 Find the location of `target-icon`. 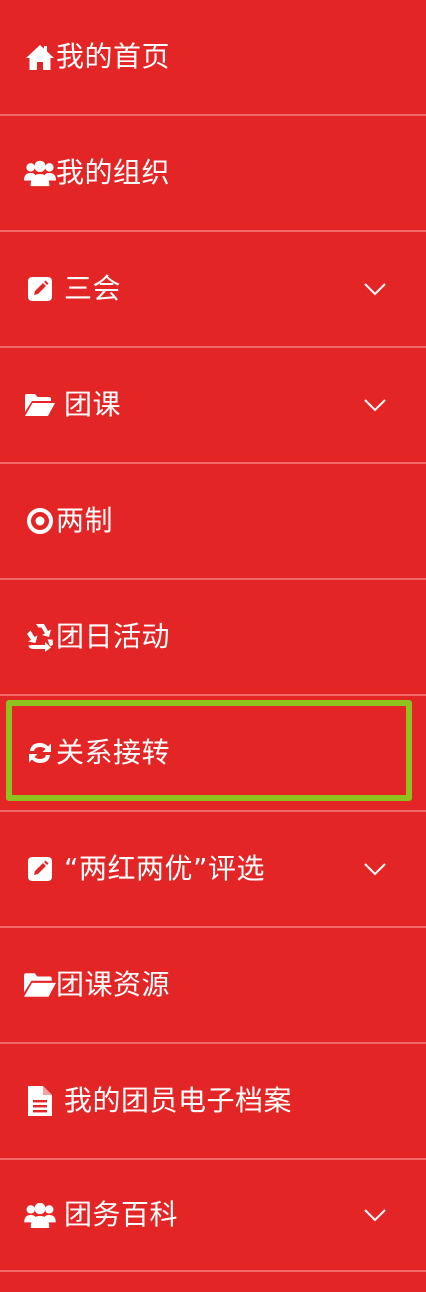

target-icon is located at coordinates (40, 521).